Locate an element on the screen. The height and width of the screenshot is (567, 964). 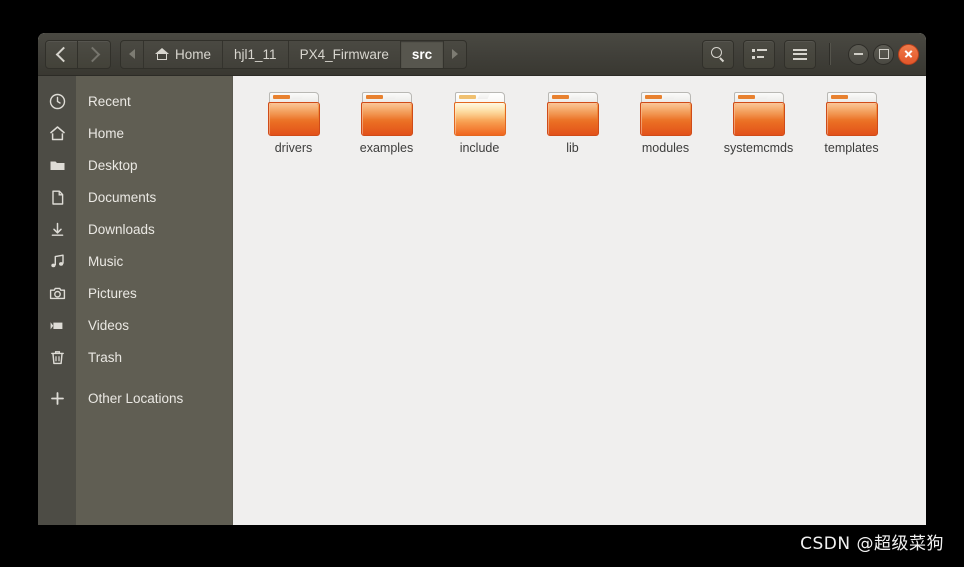
sidebar-item-label: Desktop is located at coordinates (113, 165).